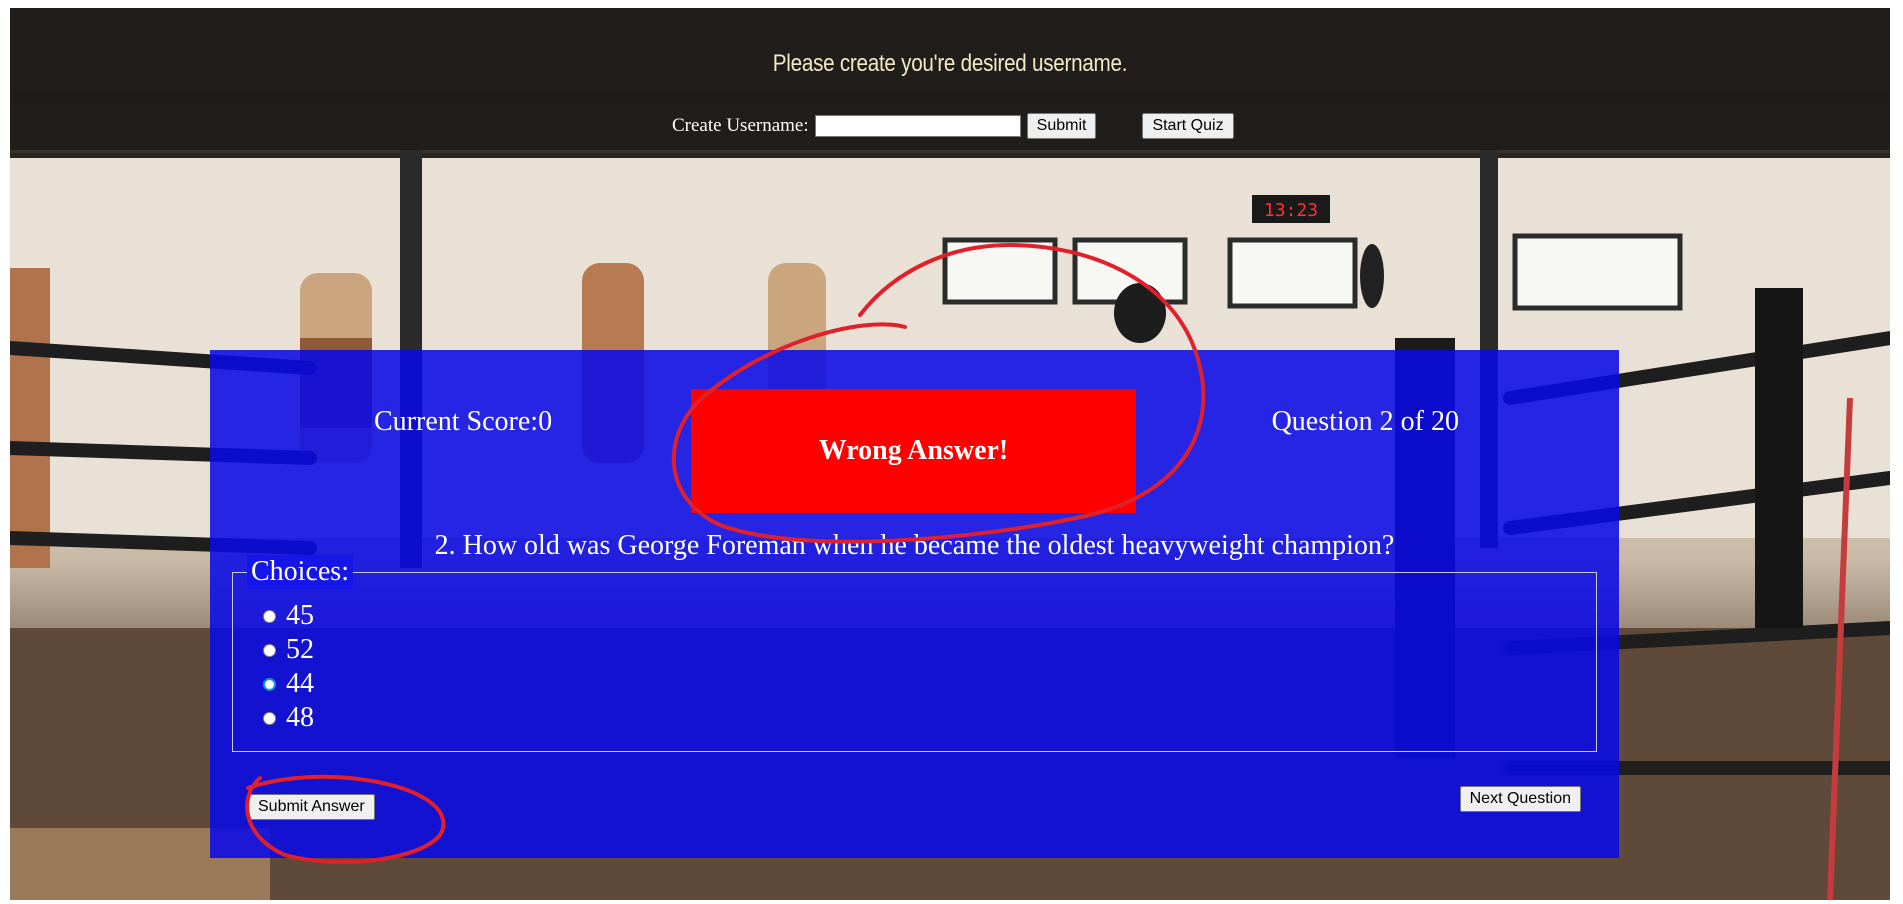 Image resolution: width=1903 pixels, height=904 pixels. Describe the element at coordinates (463, 421) in the screenshot. I see `current-score: Current Score:0` at that location.